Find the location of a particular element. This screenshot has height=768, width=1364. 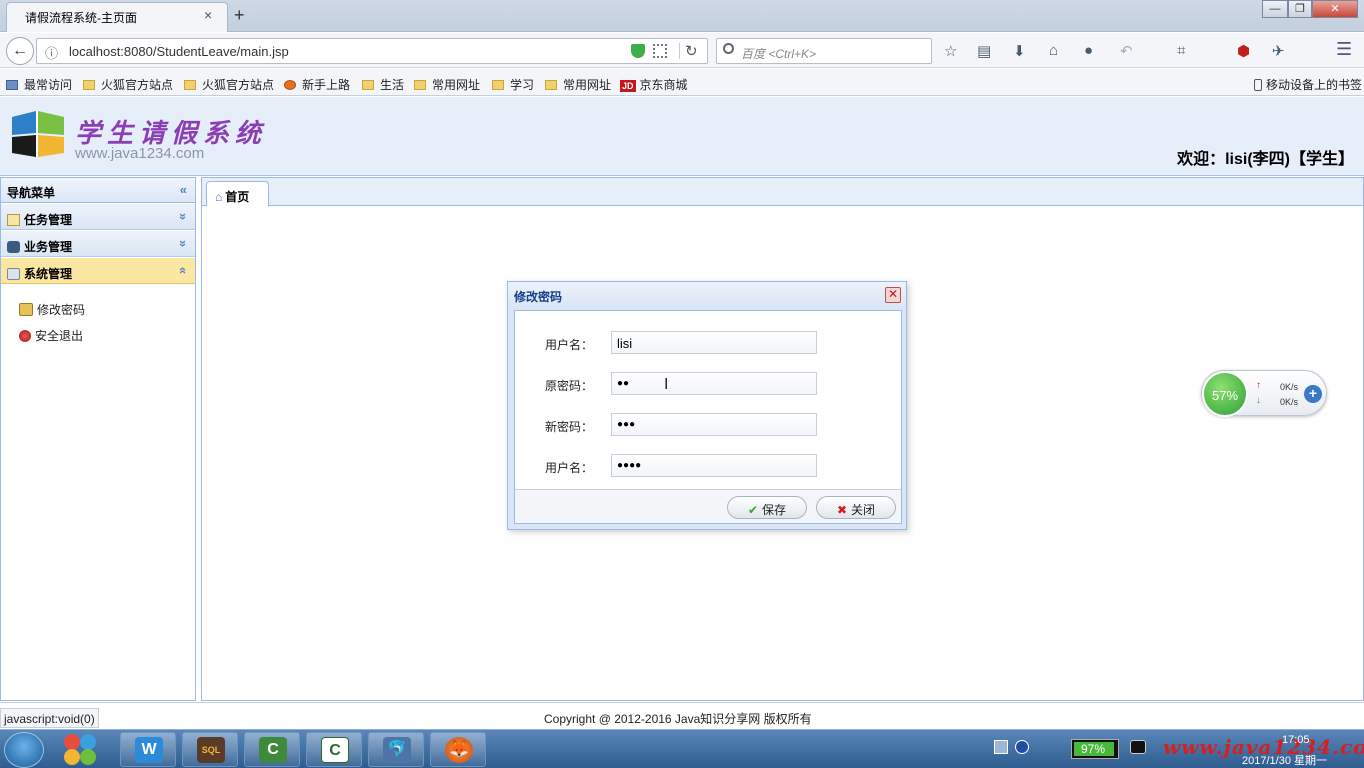

undo-icon: ↶ is located at coordinates (1126, 51).